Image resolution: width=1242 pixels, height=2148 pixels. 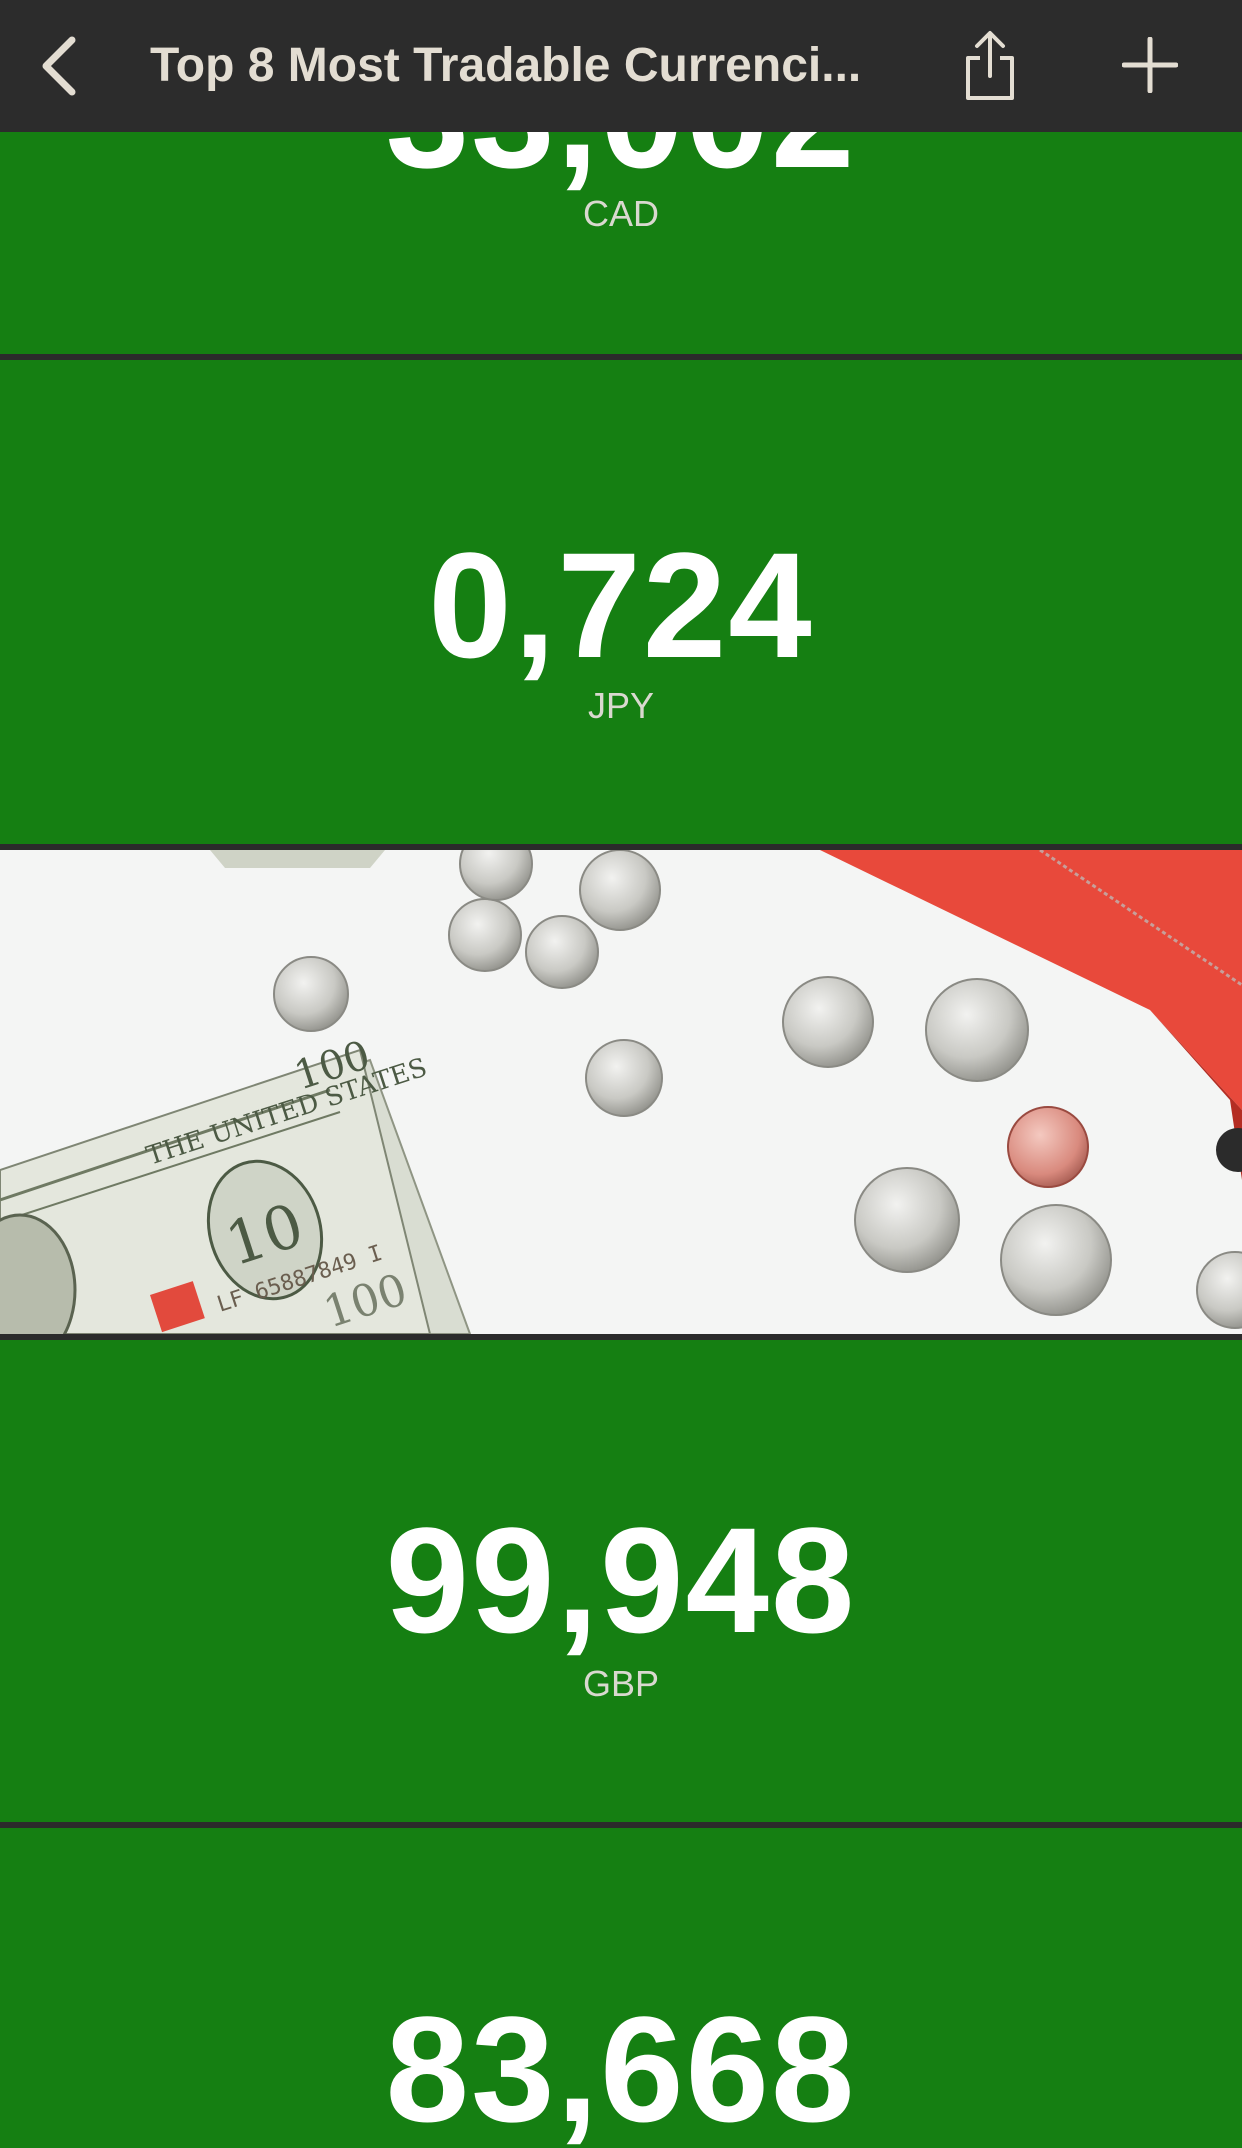 I want to click on currency-card-next: 83,668, so click(x=621, y=1988).